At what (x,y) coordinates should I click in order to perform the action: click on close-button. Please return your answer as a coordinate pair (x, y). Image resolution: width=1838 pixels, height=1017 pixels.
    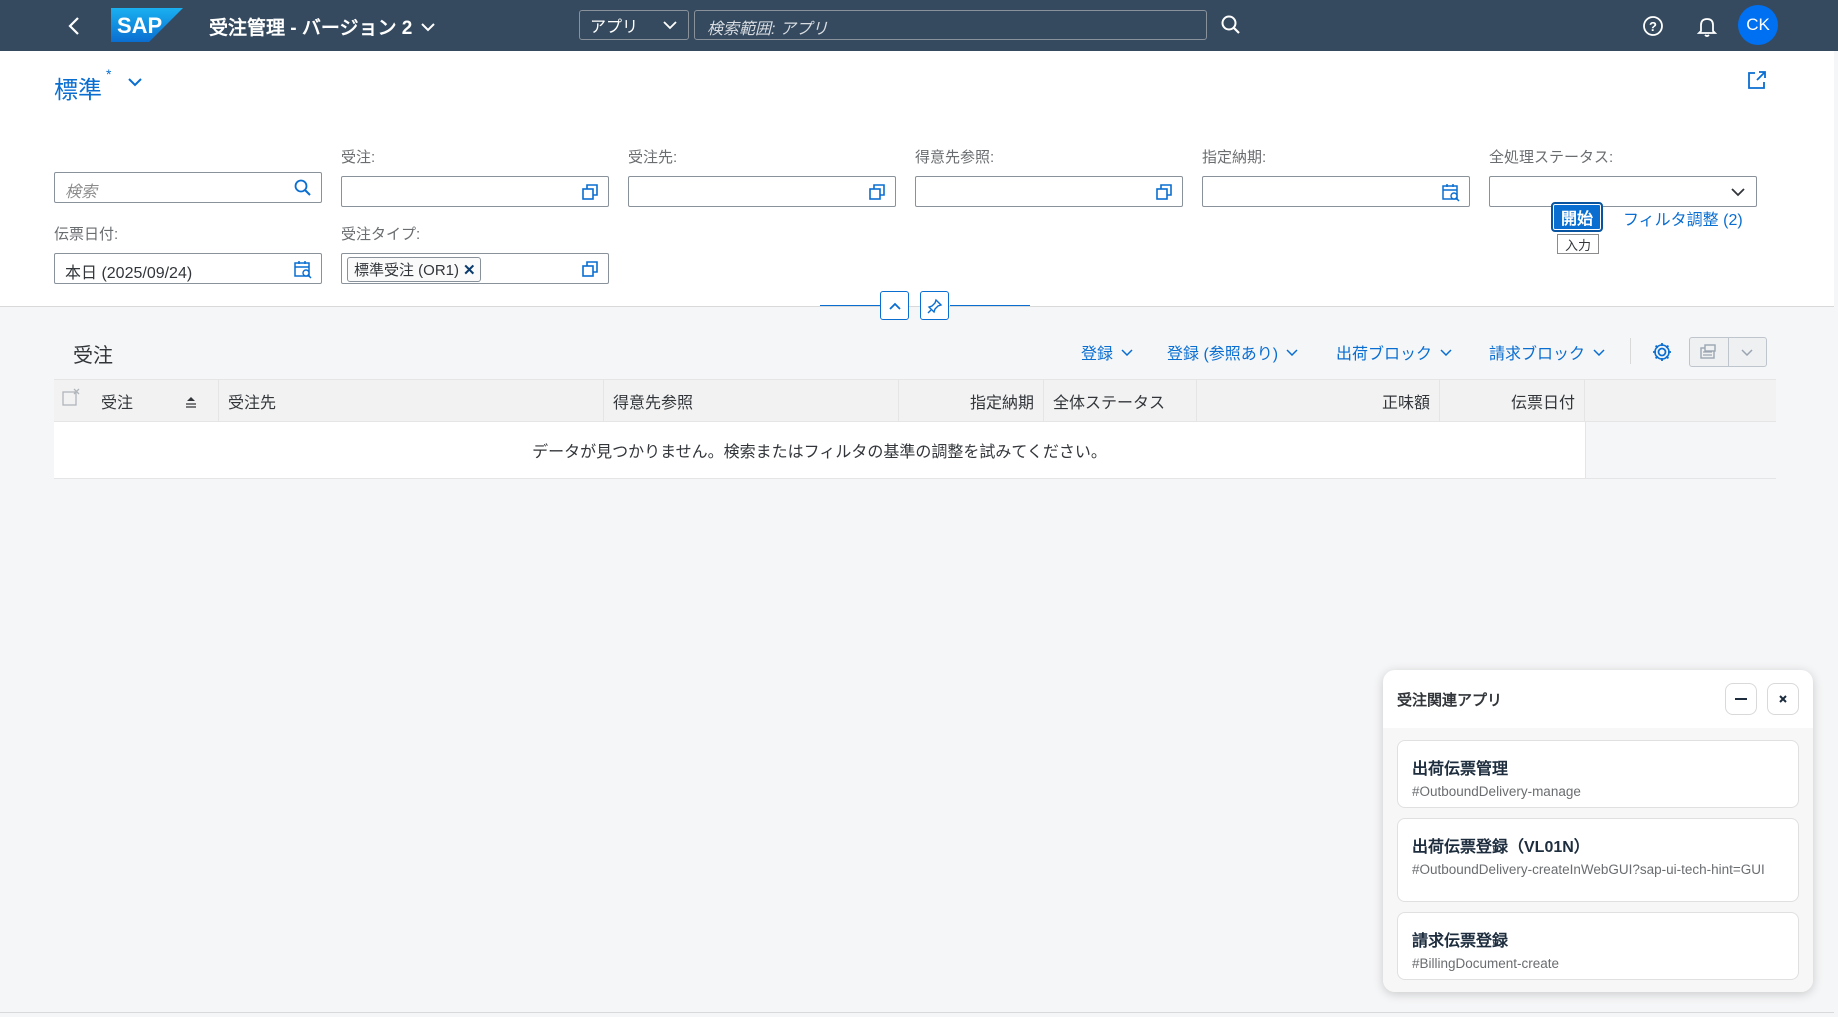
    Looking at the image, I should click on (1783, 699).